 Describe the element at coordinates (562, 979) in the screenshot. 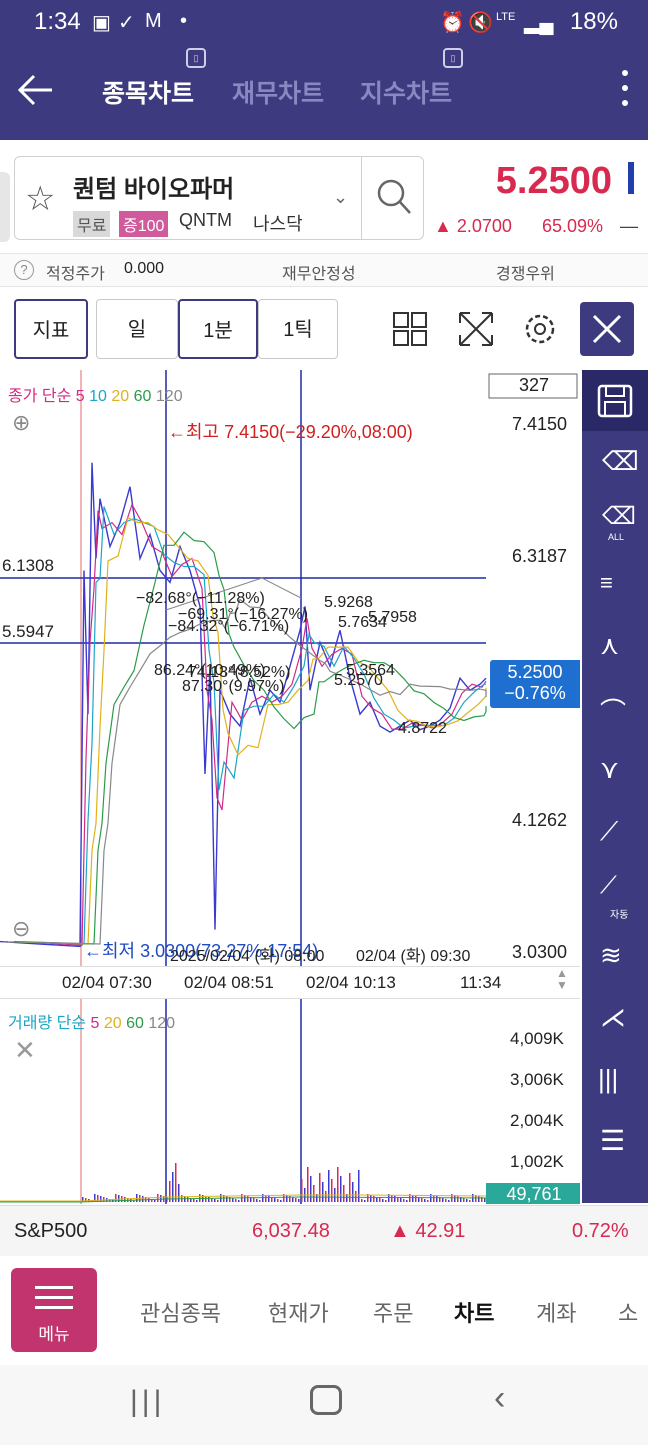

I see `scroll-updown-icon: ▲ ▼` at that location.